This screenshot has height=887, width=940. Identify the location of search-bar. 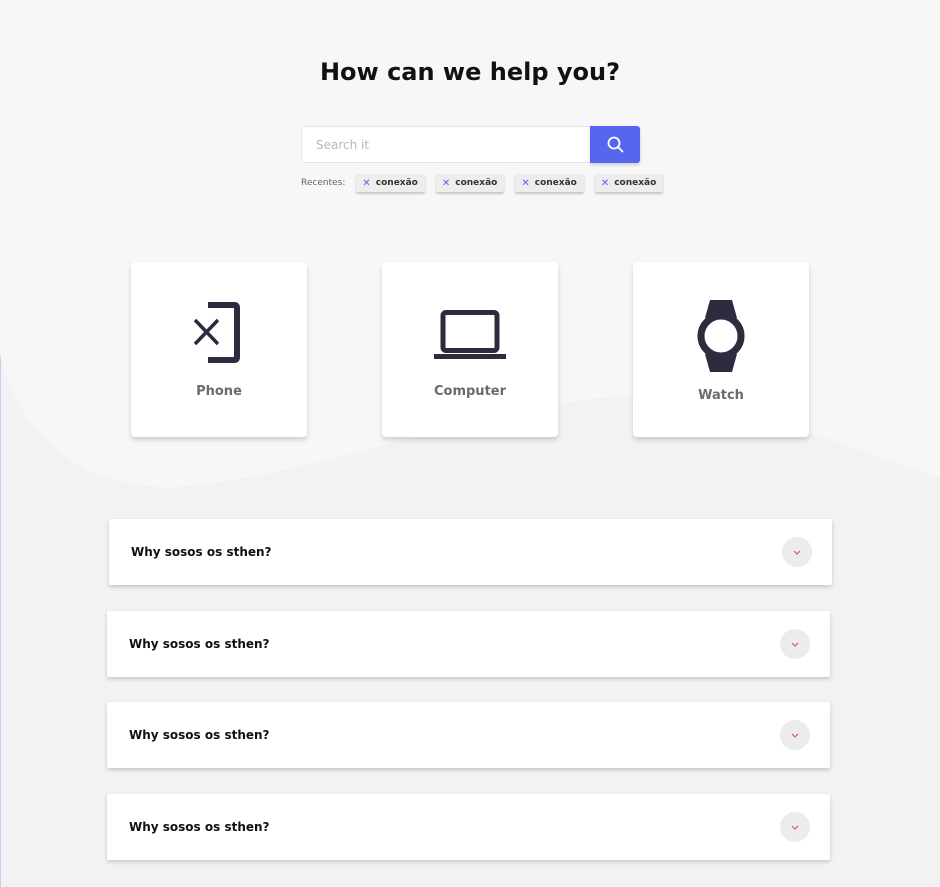
(470, 144).